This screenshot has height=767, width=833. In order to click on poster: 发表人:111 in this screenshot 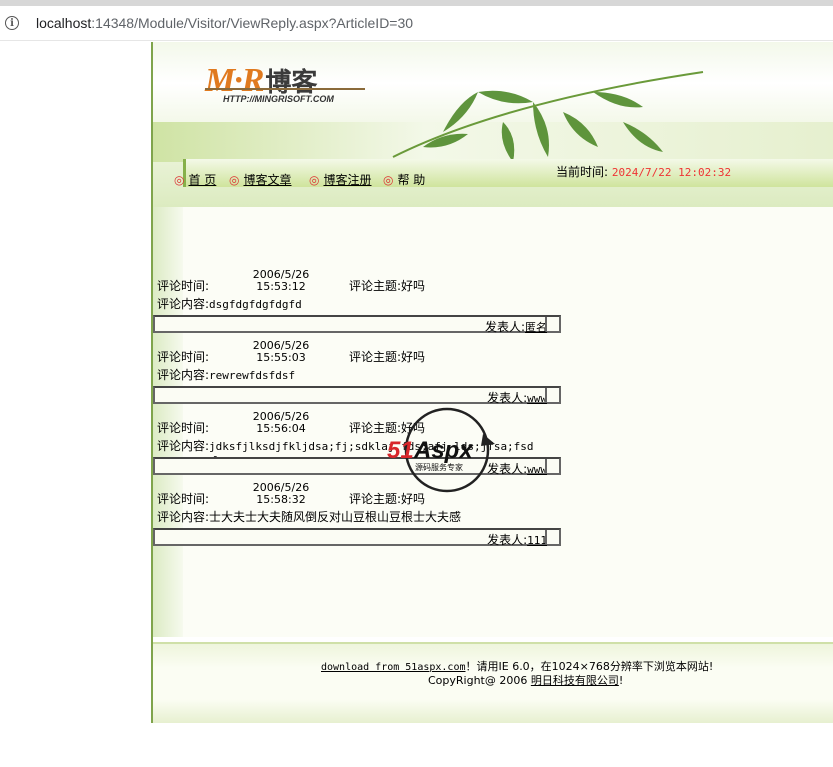, I will do `click(517, 539)`.